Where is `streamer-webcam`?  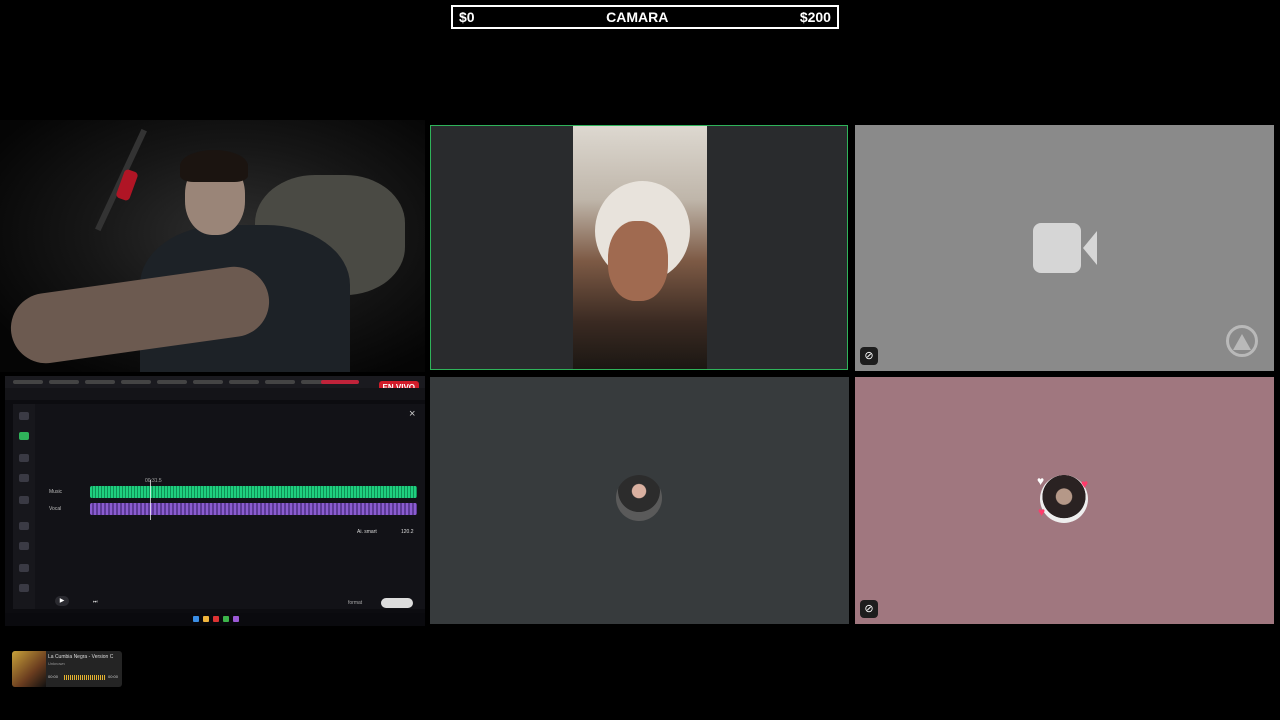 streamer-webcam is located at coordinates (212, 246).